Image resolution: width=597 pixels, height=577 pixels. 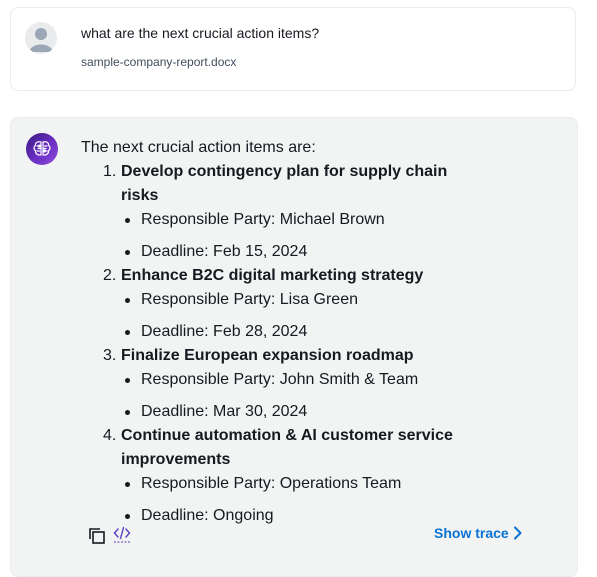 What do you see at coordinates (267, 355) in the screenshot?
I see `action-item-title: Finalize European expansion roadmap` at bounding box center [267, 355].